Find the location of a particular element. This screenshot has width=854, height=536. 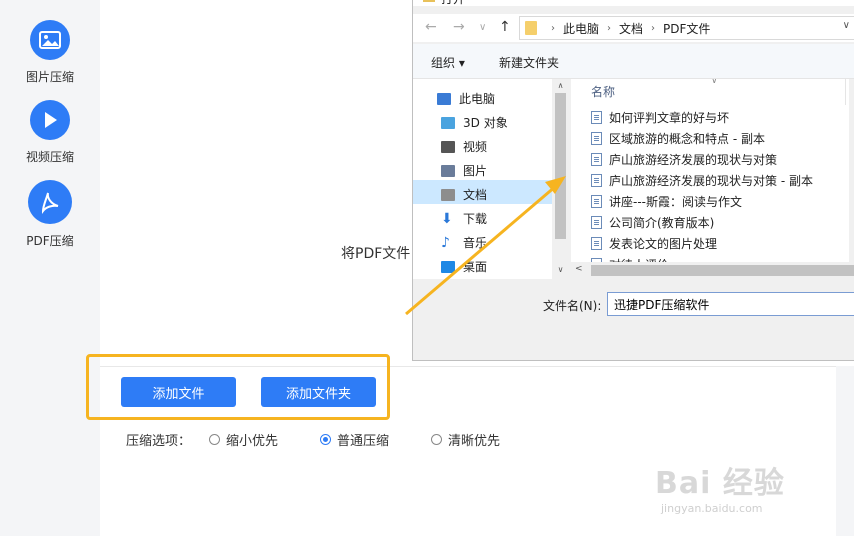

sidebar-item-label: 视频压缩 is located at coordinates (49, 157).